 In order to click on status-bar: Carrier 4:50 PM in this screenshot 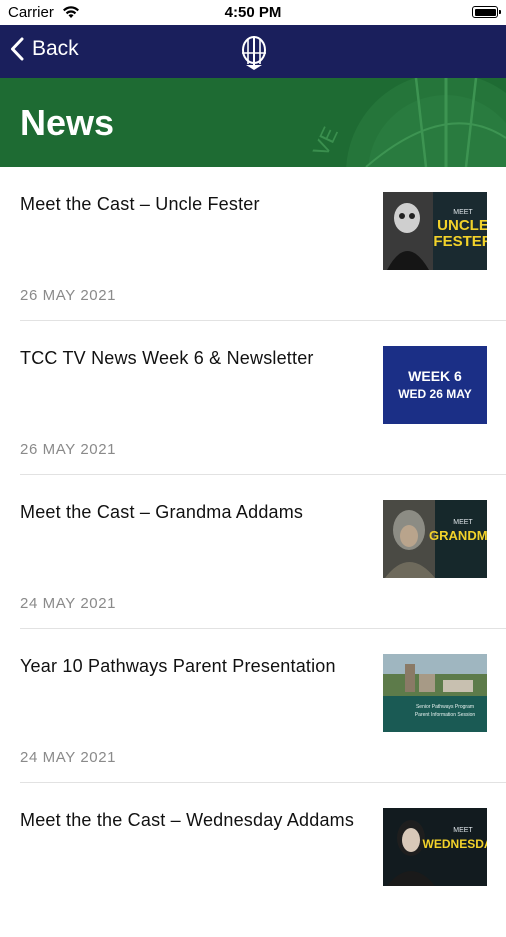, I will do `click(253, 12)`.